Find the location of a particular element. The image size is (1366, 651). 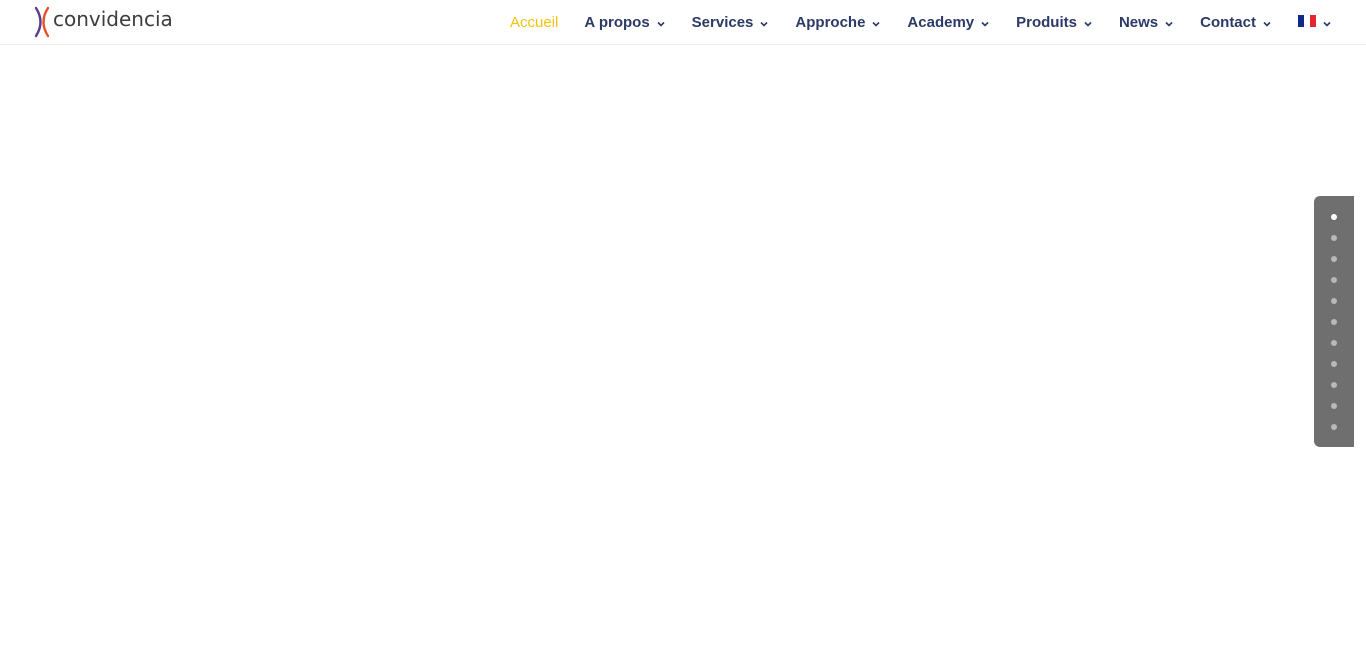

nav-item-contact: Contact is located at coordinates (1236, 22).